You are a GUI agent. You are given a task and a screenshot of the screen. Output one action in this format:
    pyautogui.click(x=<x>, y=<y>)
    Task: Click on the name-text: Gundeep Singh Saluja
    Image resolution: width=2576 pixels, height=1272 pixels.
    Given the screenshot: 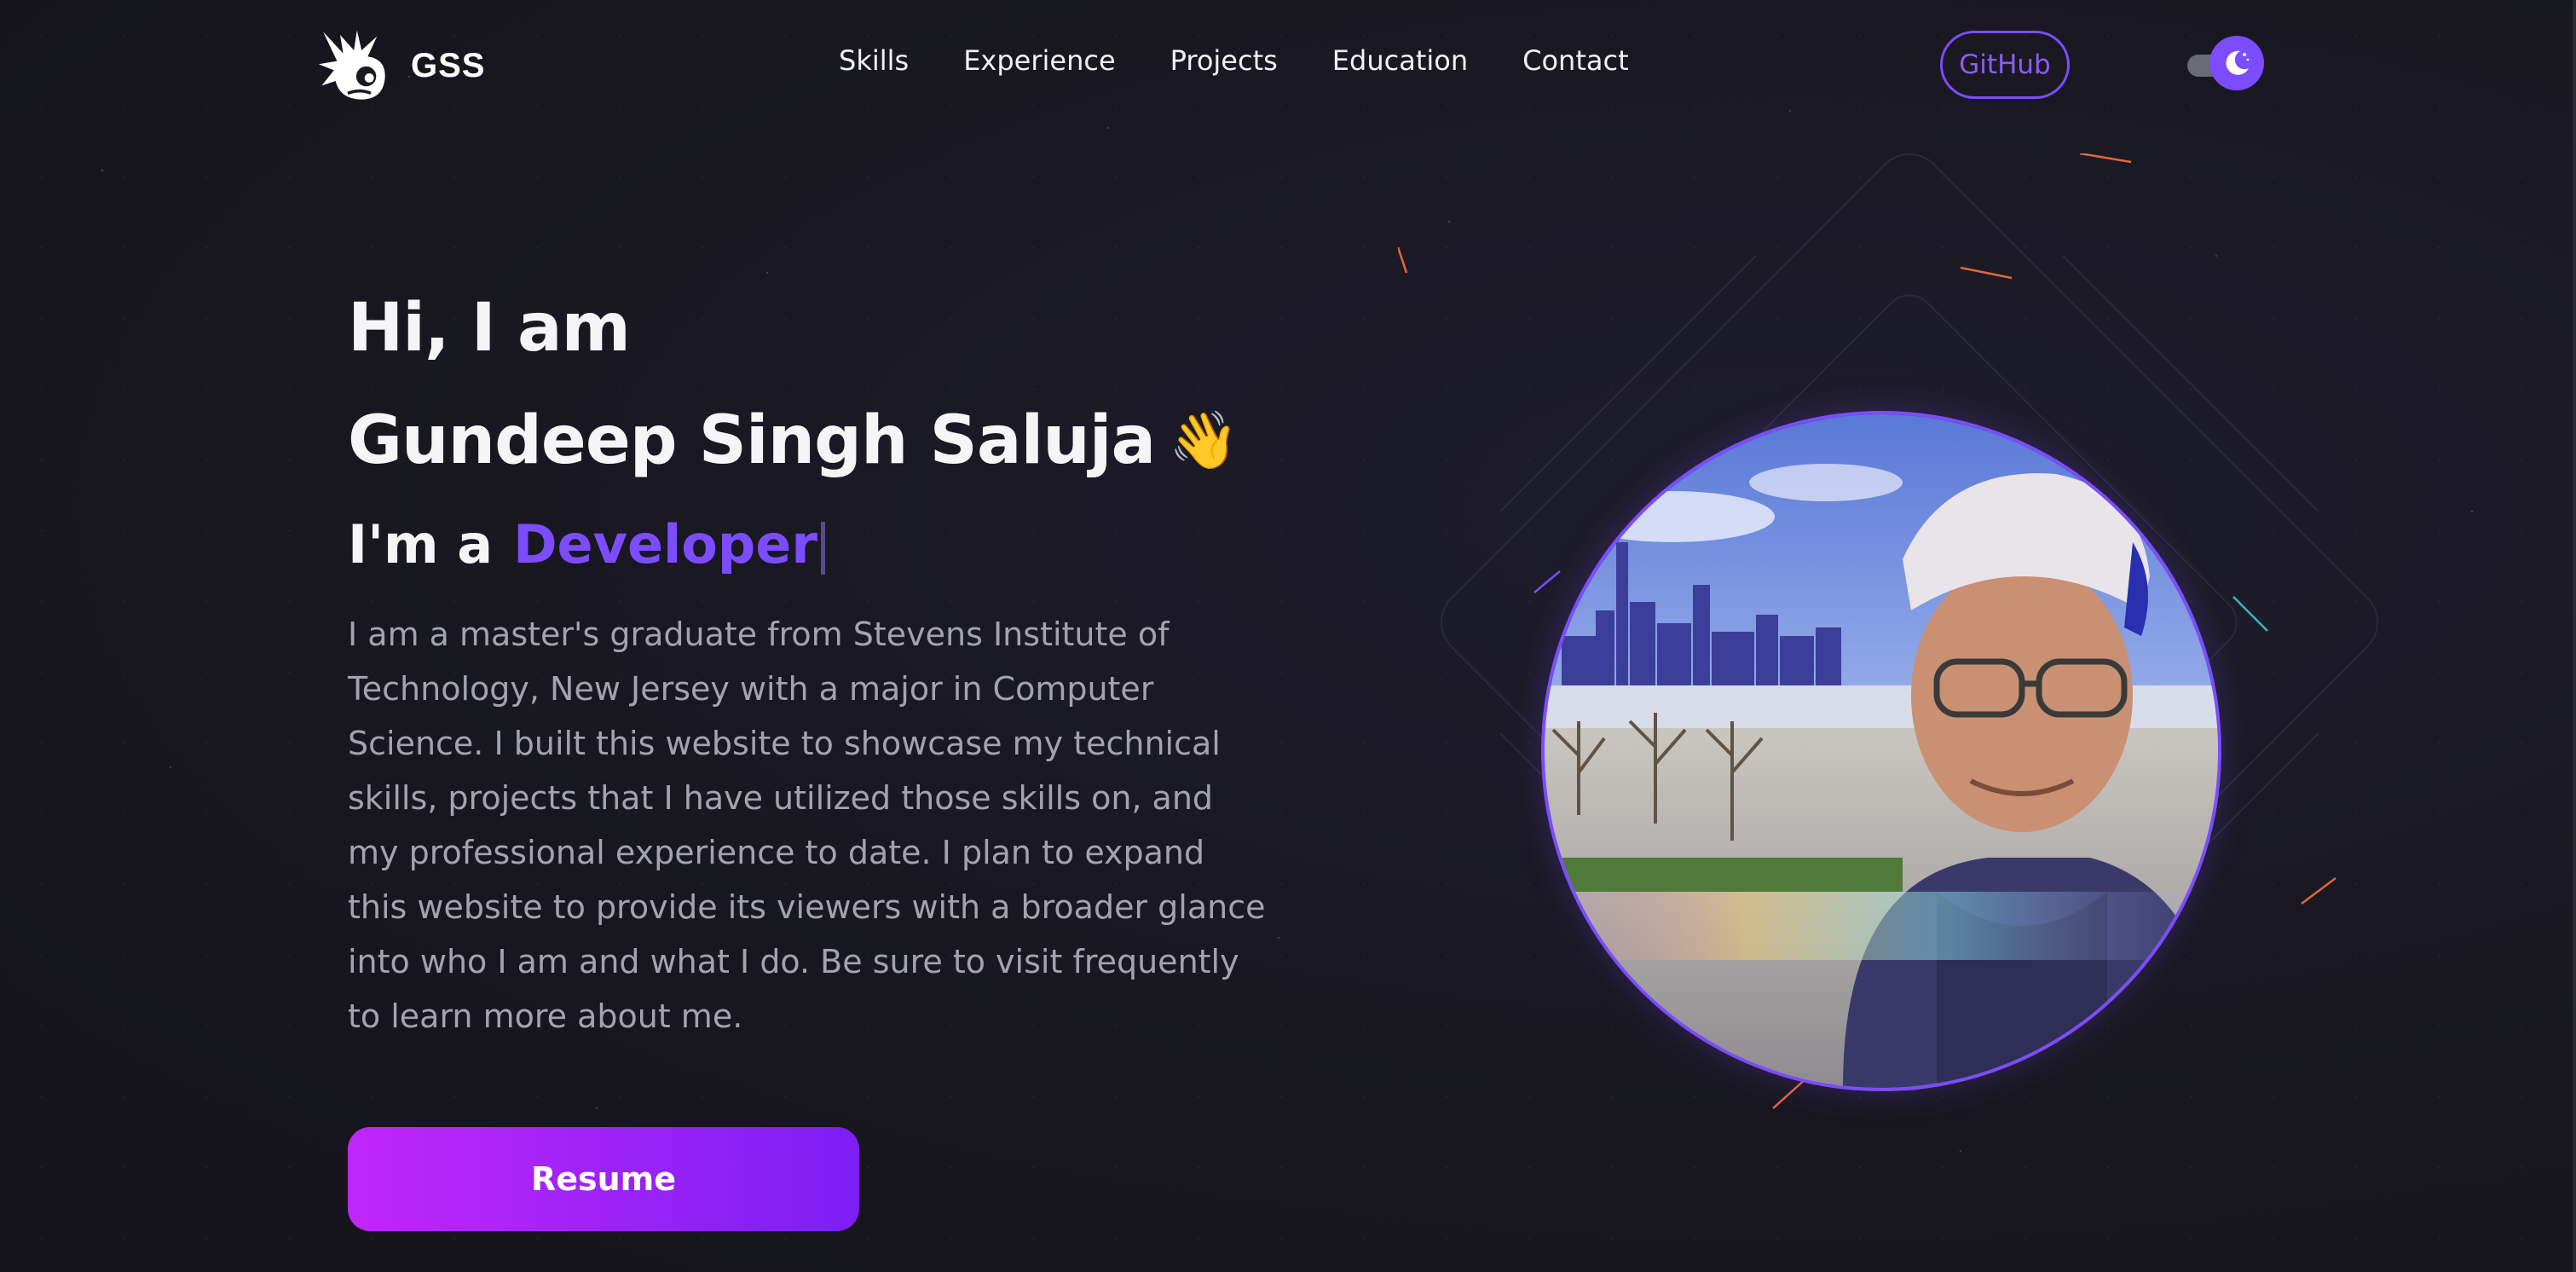 What is the action you would take?
    pyautogui.click(x=752, y=440)
    